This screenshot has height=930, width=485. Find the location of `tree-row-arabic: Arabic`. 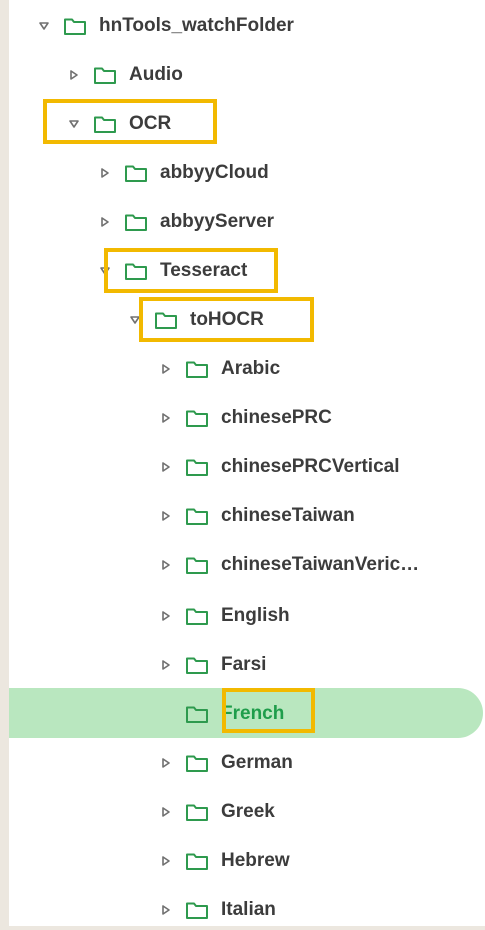

tree-row-arabic: Arabic is located at coordinates (247, 369).